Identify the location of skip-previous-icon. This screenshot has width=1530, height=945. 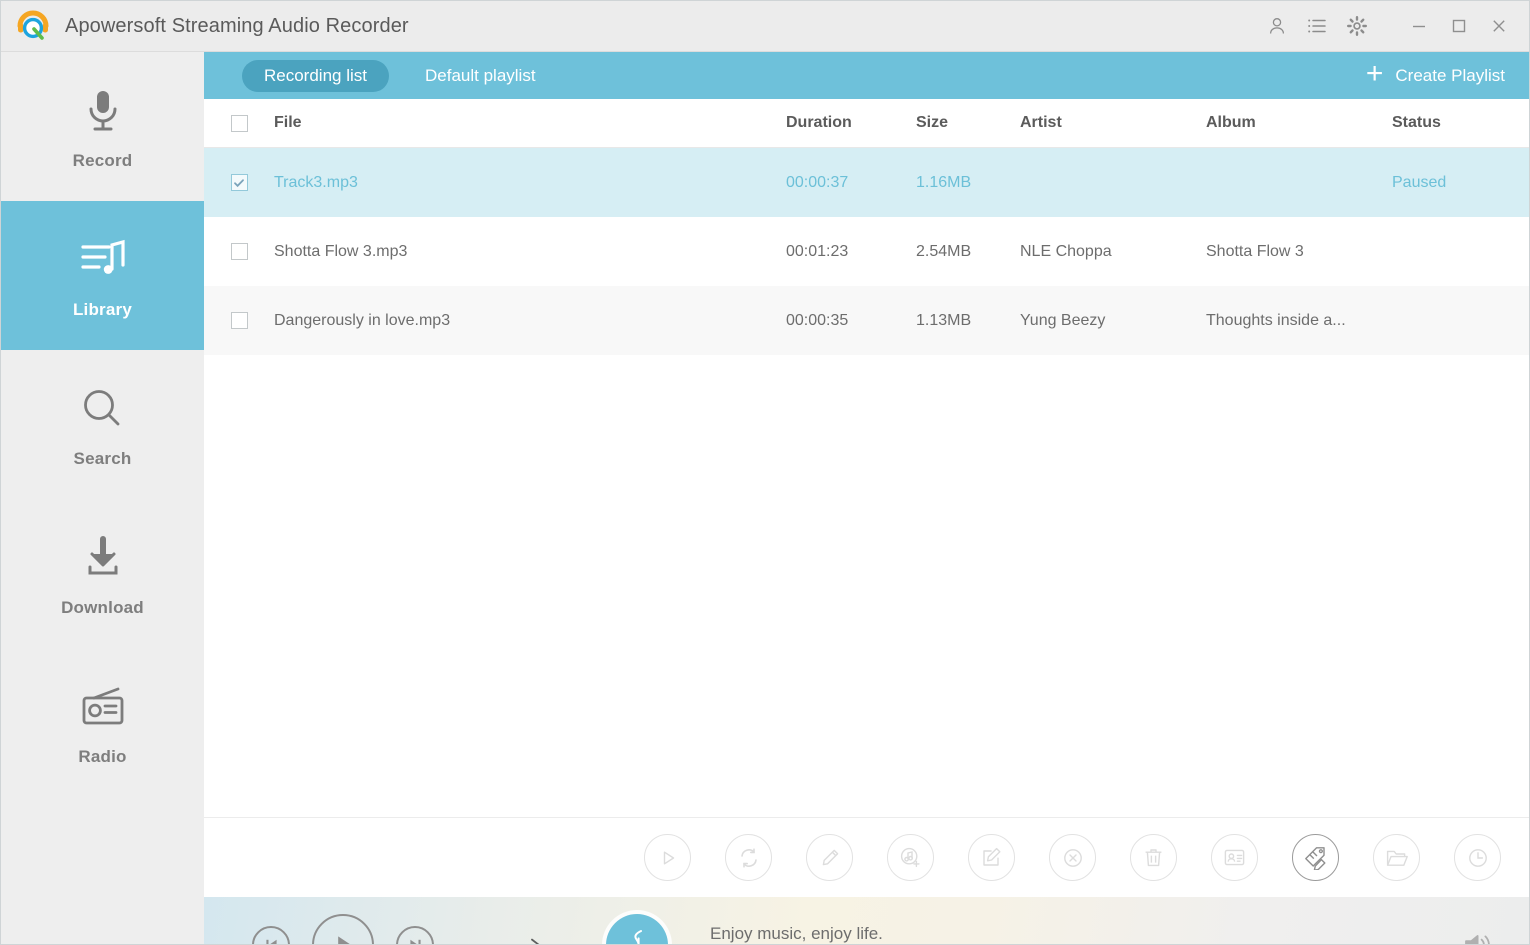
(271, 934).